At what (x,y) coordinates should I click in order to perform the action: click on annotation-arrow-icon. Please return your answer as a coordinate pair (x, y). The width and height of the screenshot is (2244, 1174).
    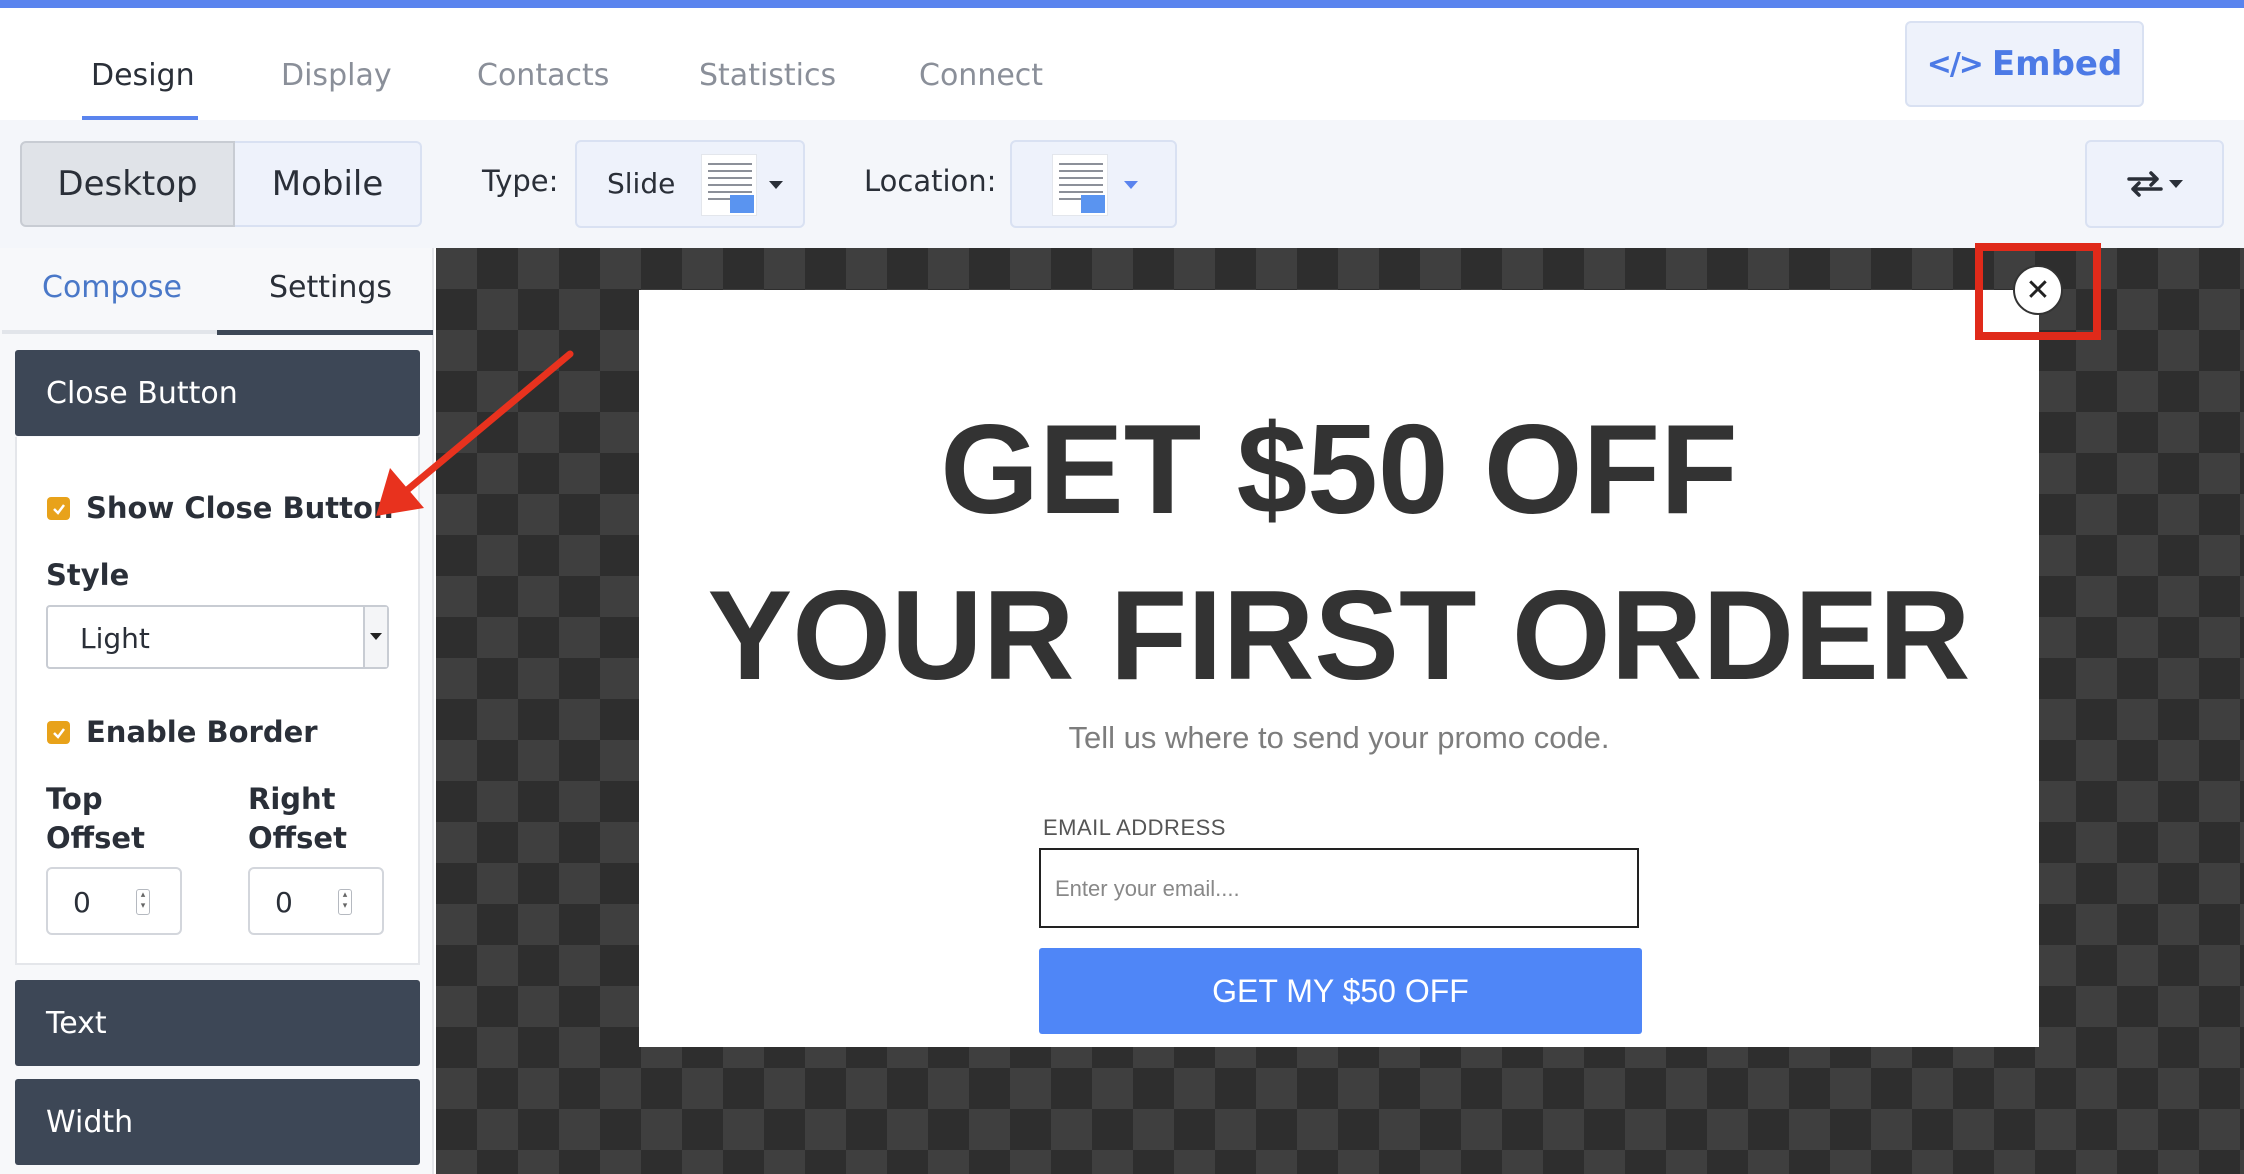
    Looking at the image, I should click on (475, 433).